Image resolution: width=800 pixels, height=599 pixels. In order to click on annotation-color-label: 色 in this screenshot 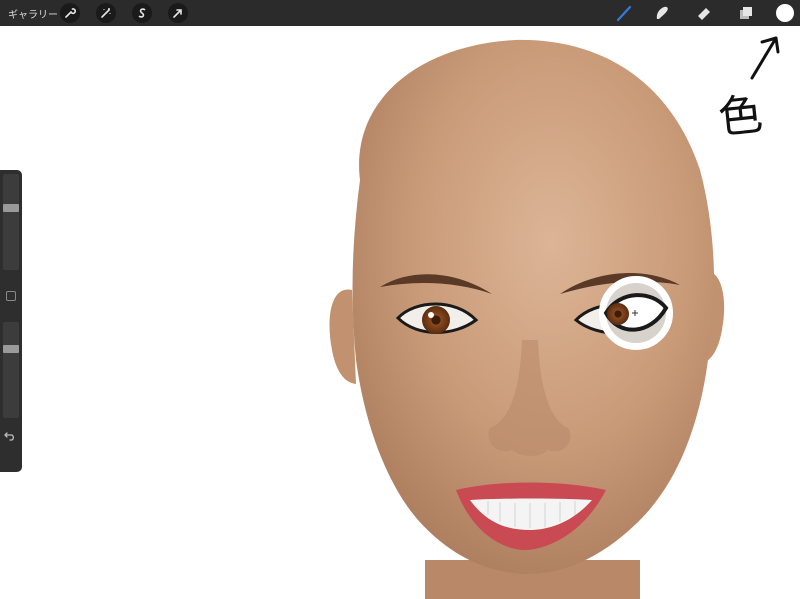, I will do `click(740, 116)`.